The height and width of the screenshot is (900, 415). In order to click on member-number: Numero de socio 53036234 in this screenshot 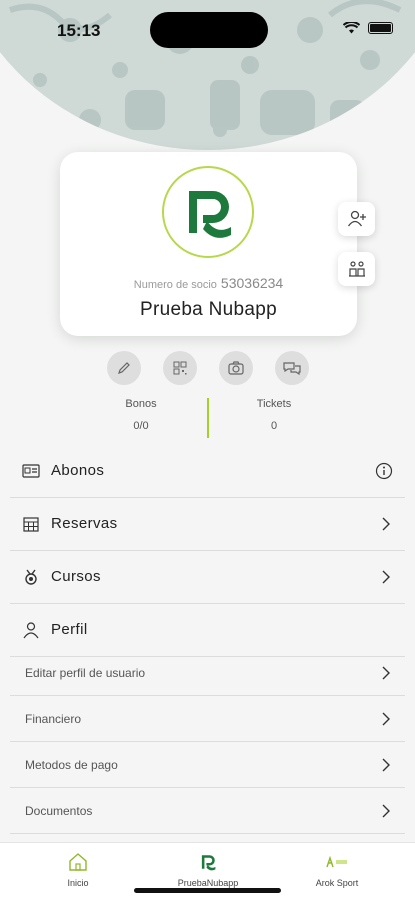, I will do `click(208, 283)`.